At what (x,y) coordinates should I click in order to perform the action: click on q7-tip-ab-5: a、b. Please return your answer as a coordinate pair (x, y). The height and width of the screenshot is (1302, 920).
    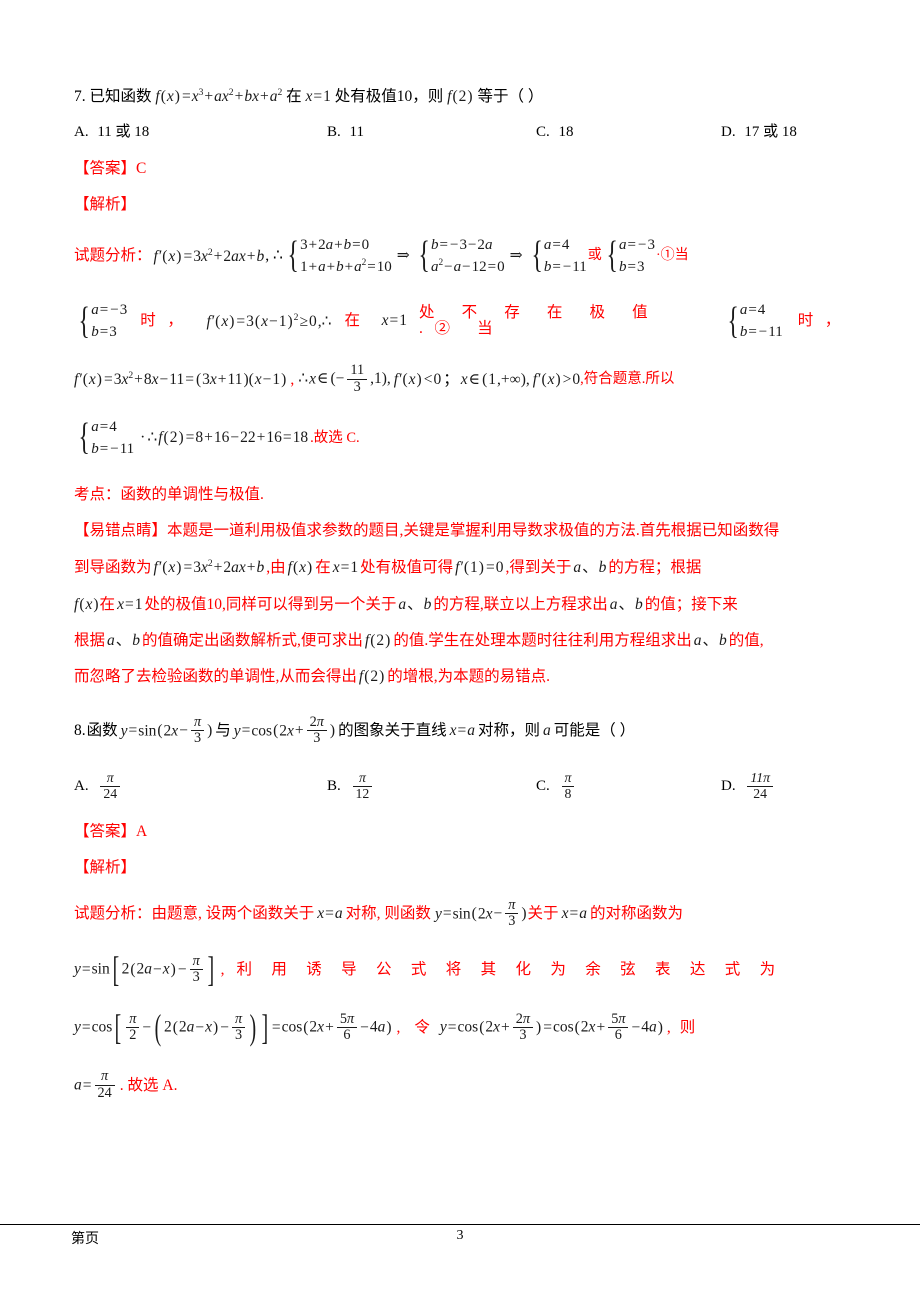
    Looking at the image, I should click on (710, 641).